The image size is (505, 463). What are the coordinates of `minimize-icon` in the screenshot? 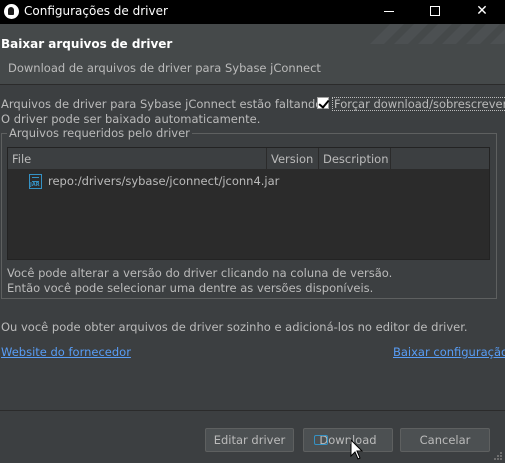 It's located at (389, 11).